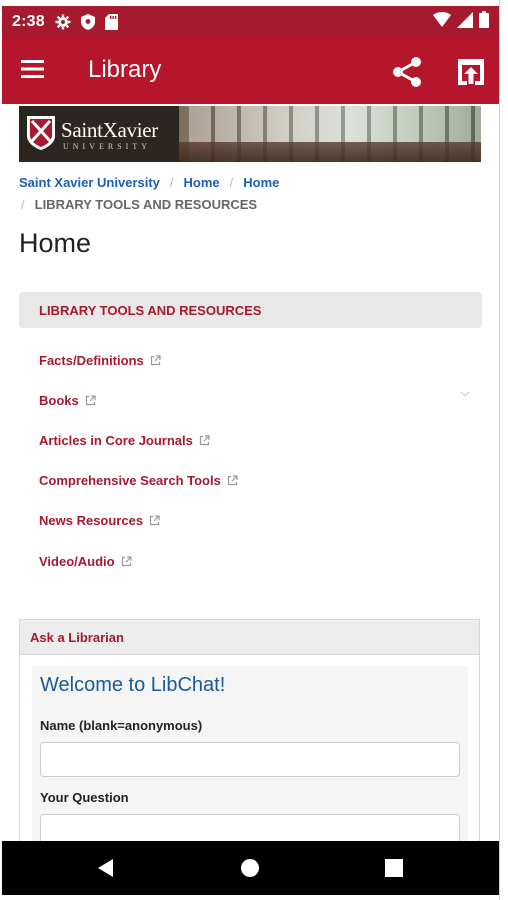 This screenshot has height=900, width=508. I want to click on share-icon, so click(407, 72).